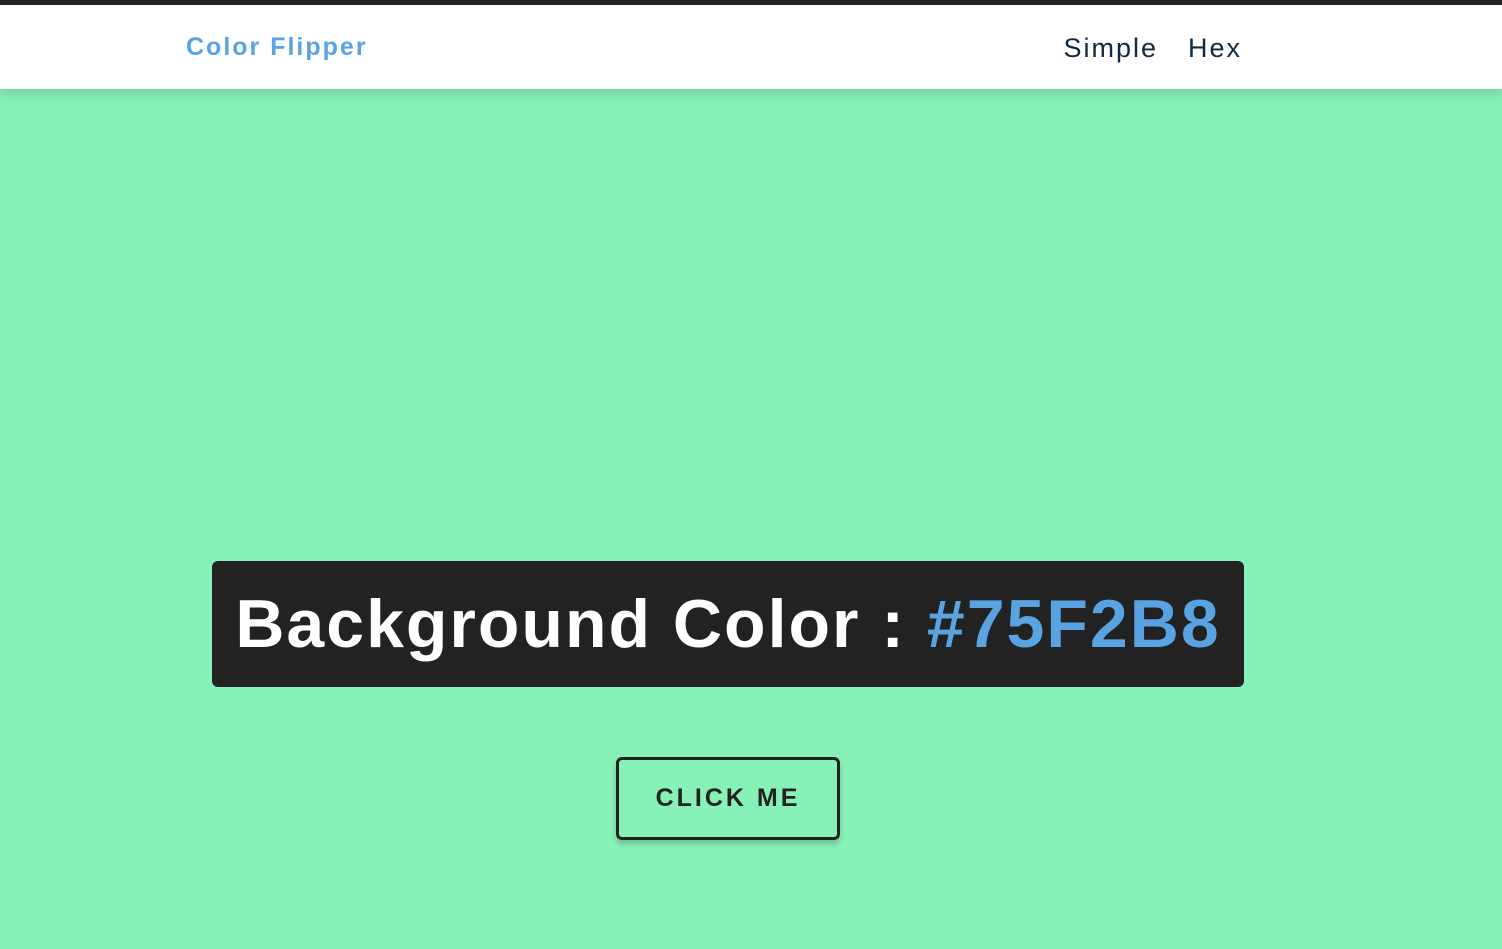 The height and width of the screenshot is (949, 1502). I want to click on brand-title: Color Flipper, so click(277, 47).